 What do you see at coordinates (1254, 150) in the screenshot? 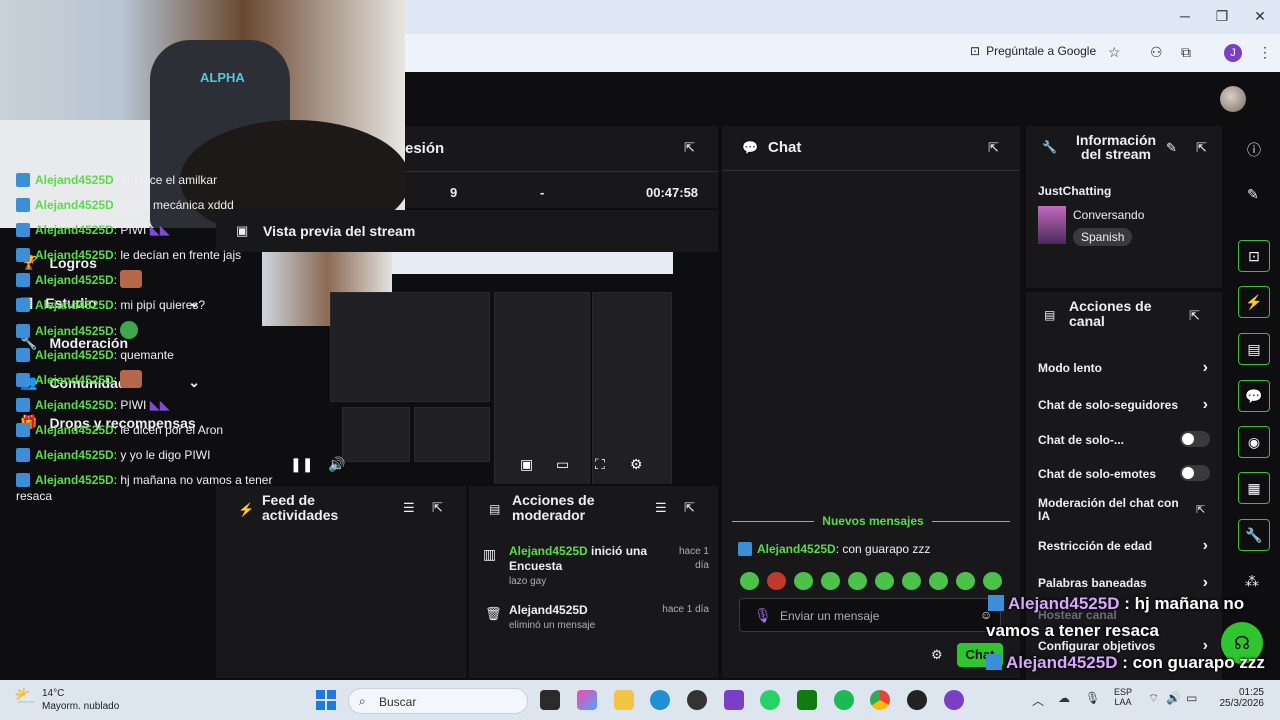
I see `info-icon: ⓘ` at bounding box center [1254, 150].